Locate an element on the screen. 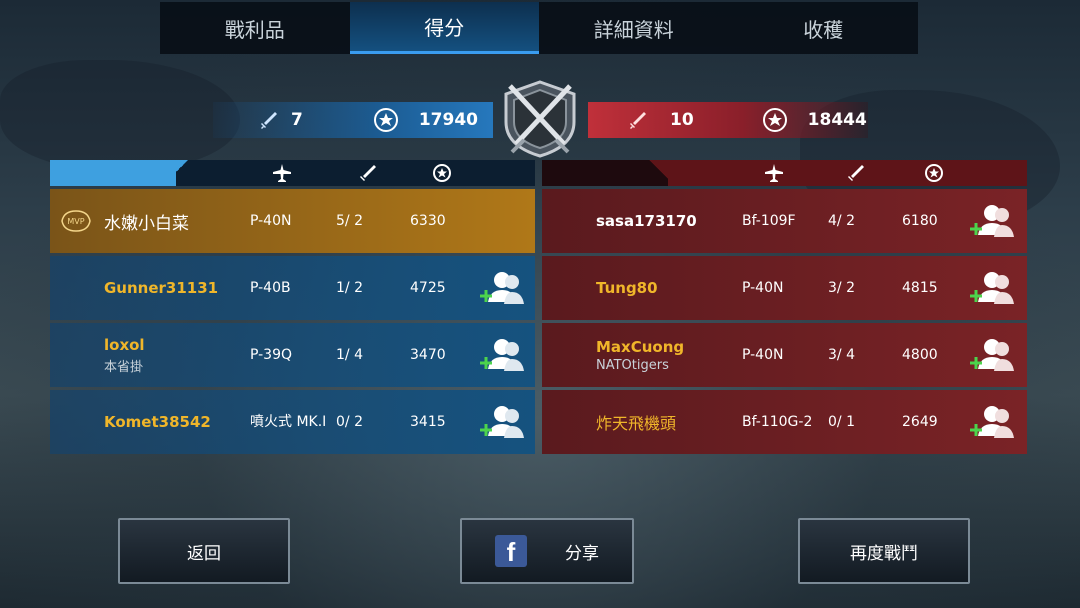 The image size is (1080, 608). player-score: 3415 is located at coordinates (428, 422).